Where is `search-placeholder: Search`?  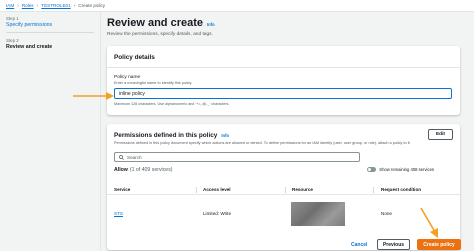 search-placeholder: Search is located at coordinates (134, 157).